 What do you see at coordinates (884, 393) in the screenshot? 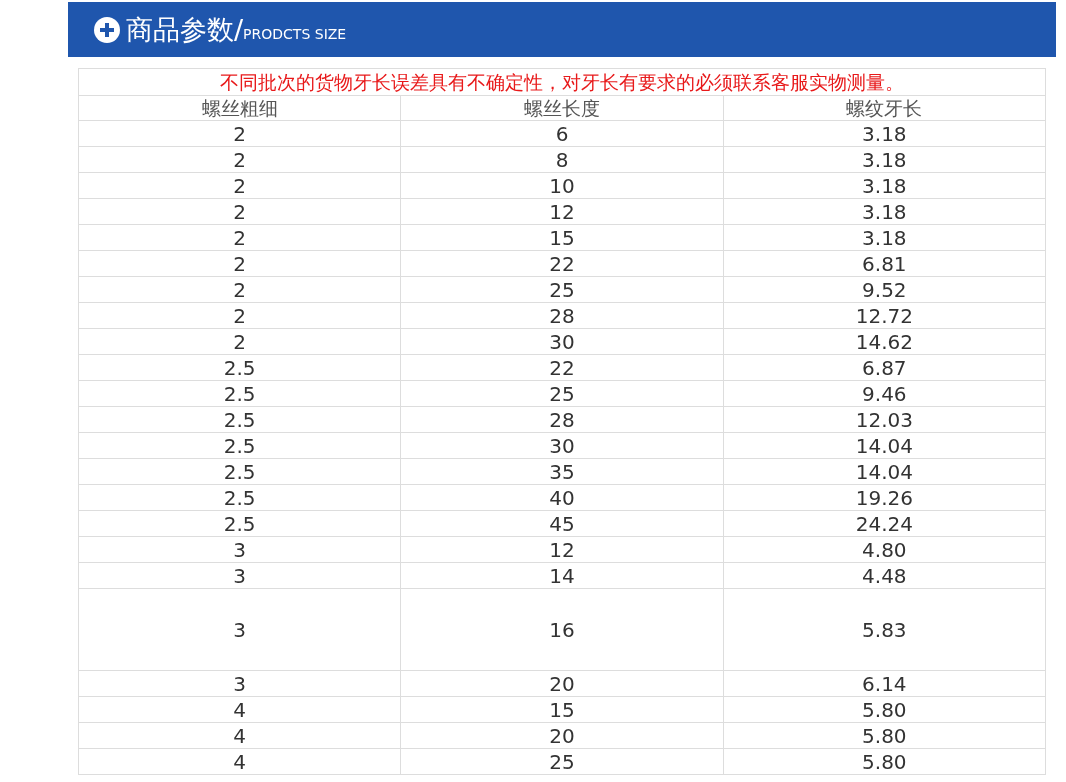
I see `table-cell: 9.46` at bounding box center [884, 393].